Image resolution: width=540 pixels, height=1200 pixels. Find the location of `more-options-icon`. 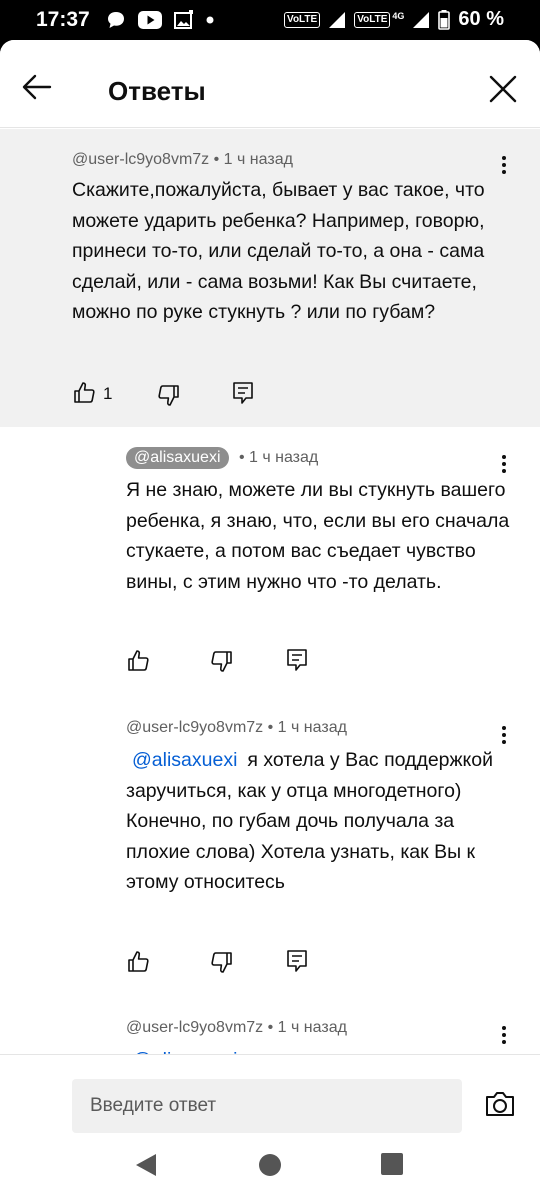

more-options-icon is located at coordinates (504, 465).